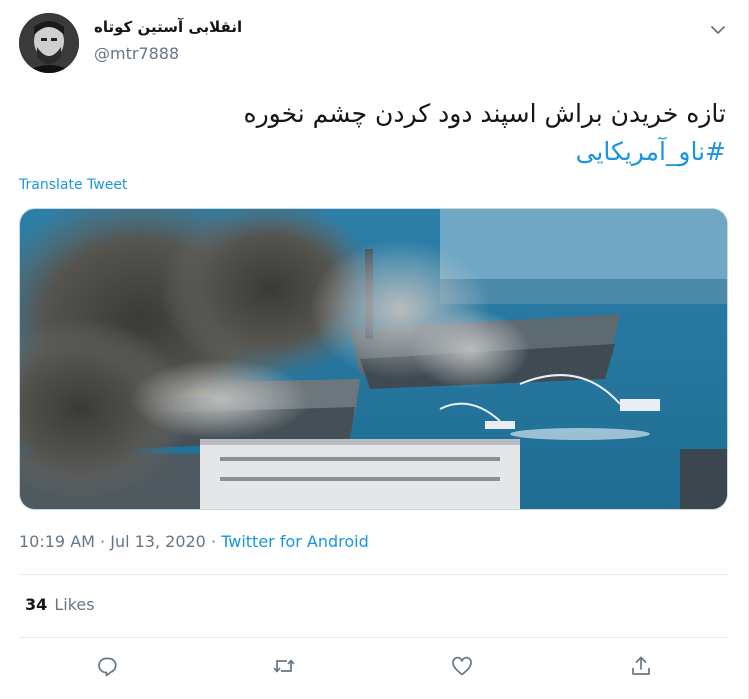 The height and width of the screenshot is (699, 749). Describe the element at coordinates (284, 666) in the screenshot. I see `retweet-icon` at that location.